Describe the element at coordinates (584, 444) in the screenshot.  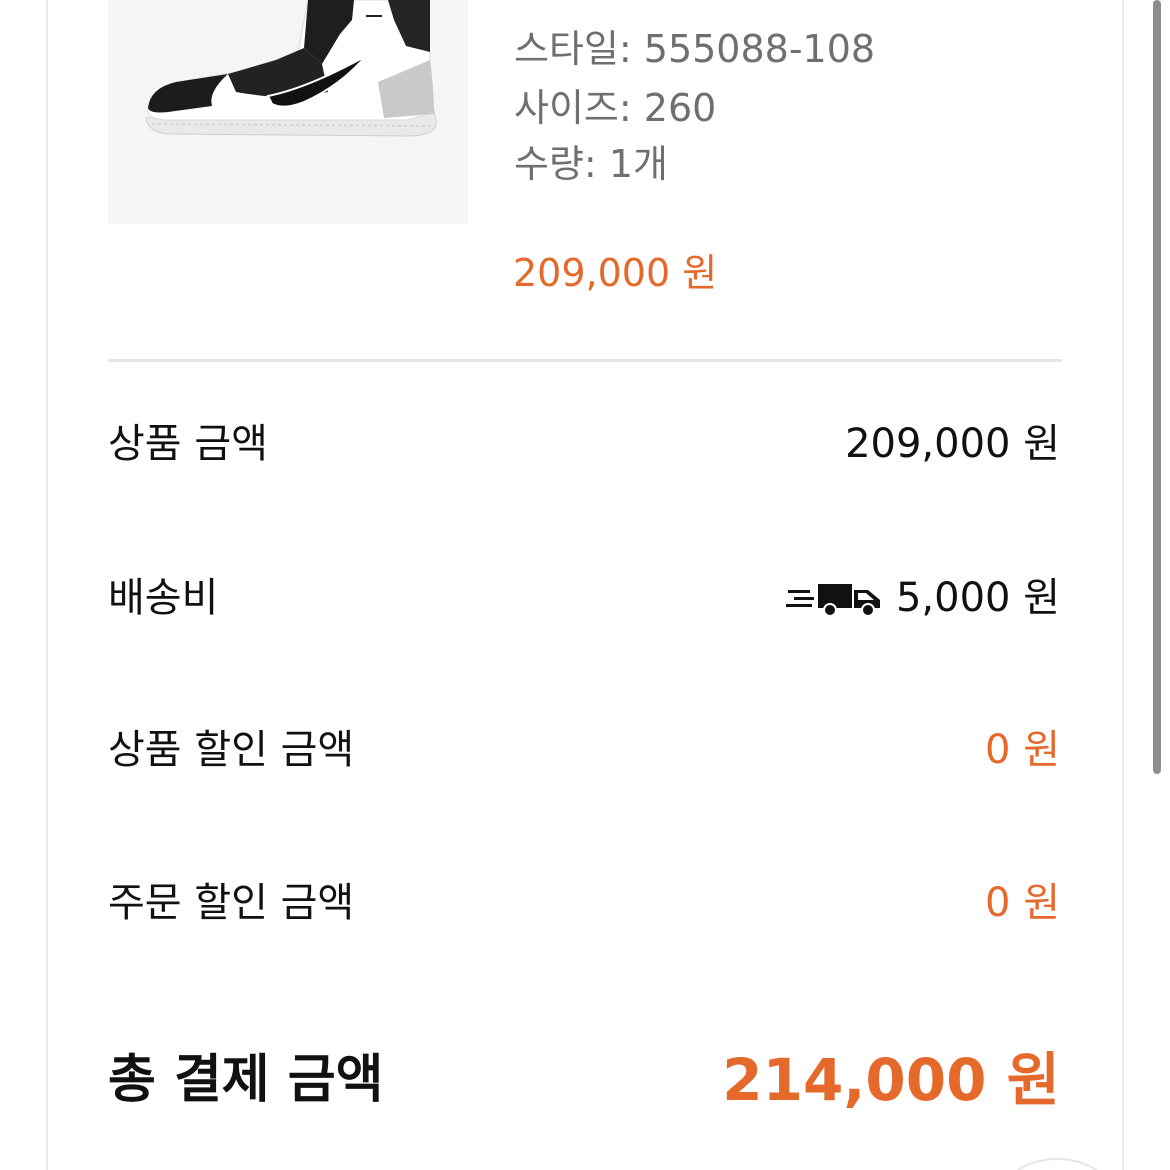
I see `product-amount-row: 상품 금액 209,000 원` at that location.